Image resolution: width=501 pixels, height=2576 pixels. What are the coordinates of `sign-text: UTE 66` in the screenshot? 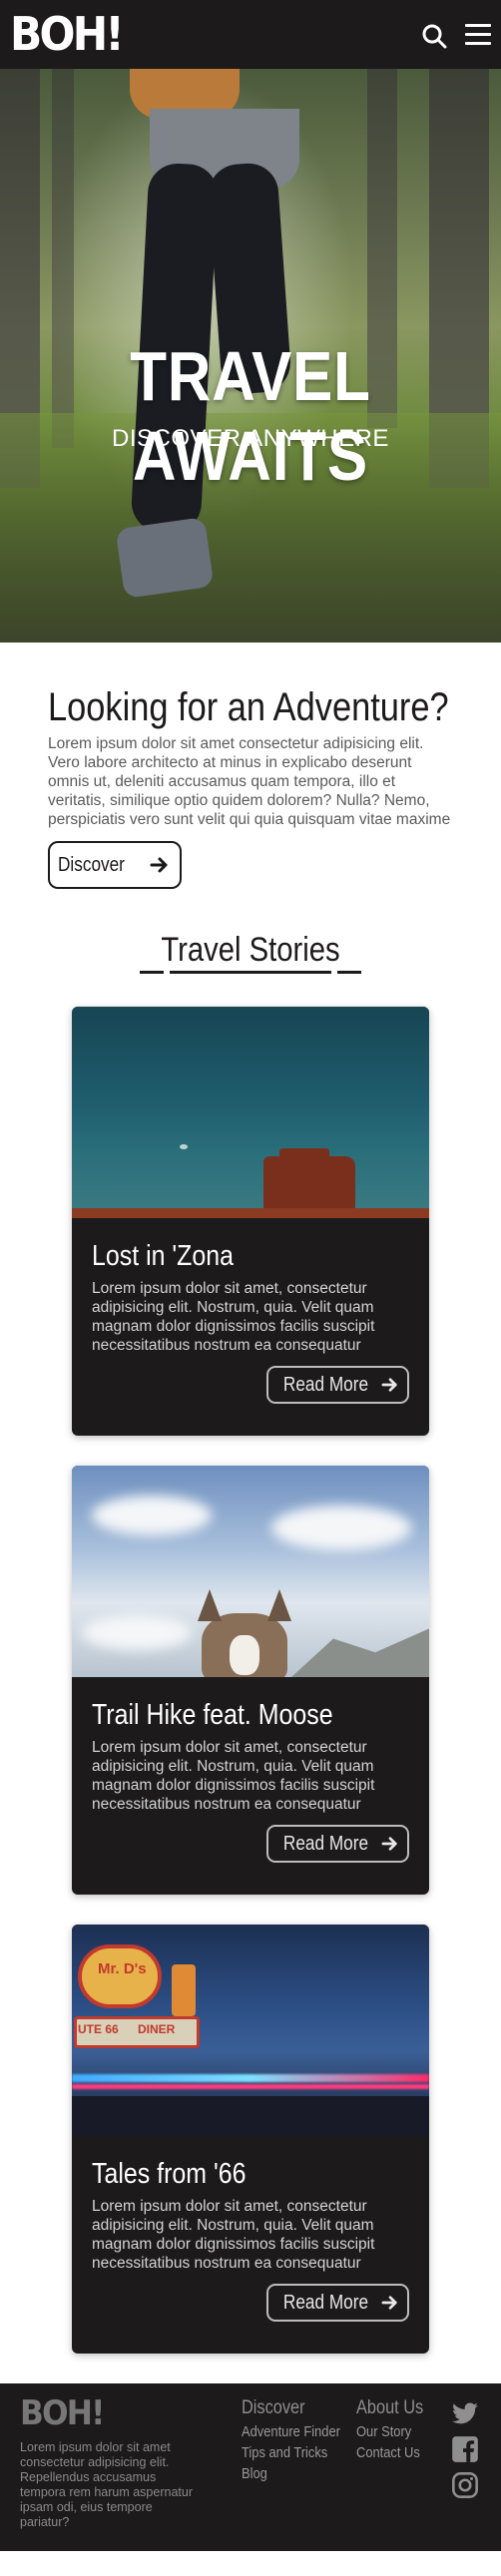 It's located at (99, 2029).